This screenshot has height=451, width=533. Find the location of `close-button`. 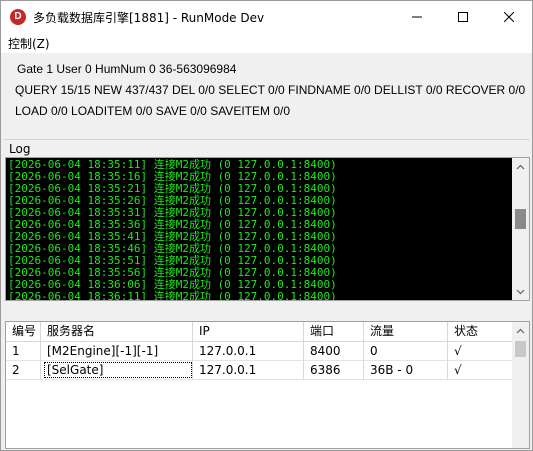

close-button is located at coordinates (509, 17).